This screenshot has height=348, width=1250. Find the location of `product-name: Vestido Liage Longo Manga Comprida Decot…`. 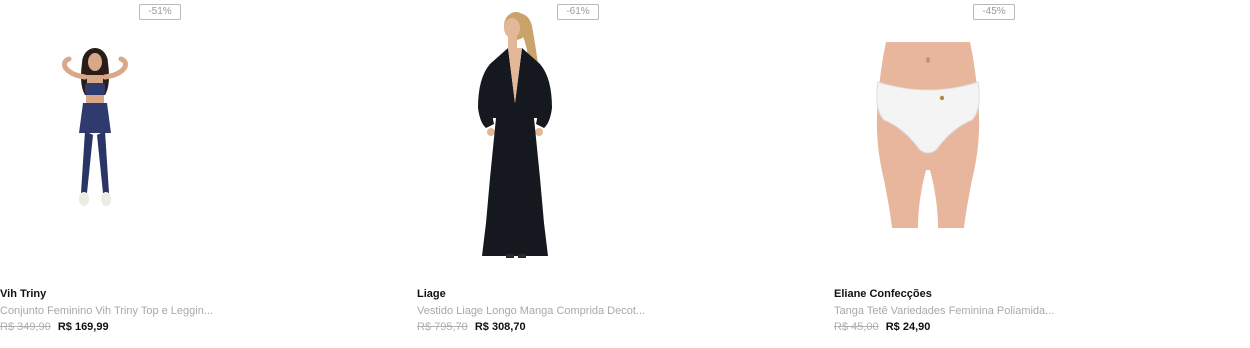

product-name: Vestido Liage Longo Manga Comprida Decot… is located at coordinates (531, 311).